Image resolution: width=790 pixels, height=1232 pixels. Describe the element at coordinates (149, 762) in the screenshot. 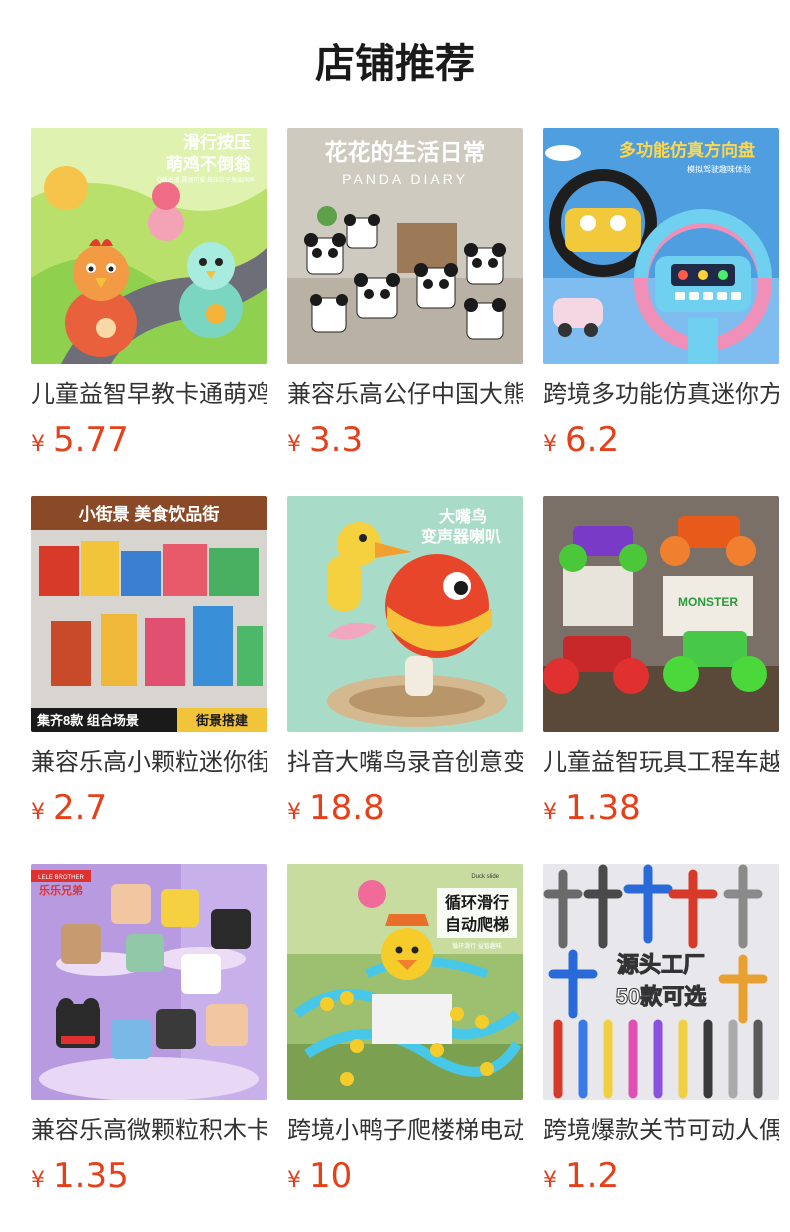

I see `product-name: 兼容乐高小颗粒迷你街景积木` at that location.